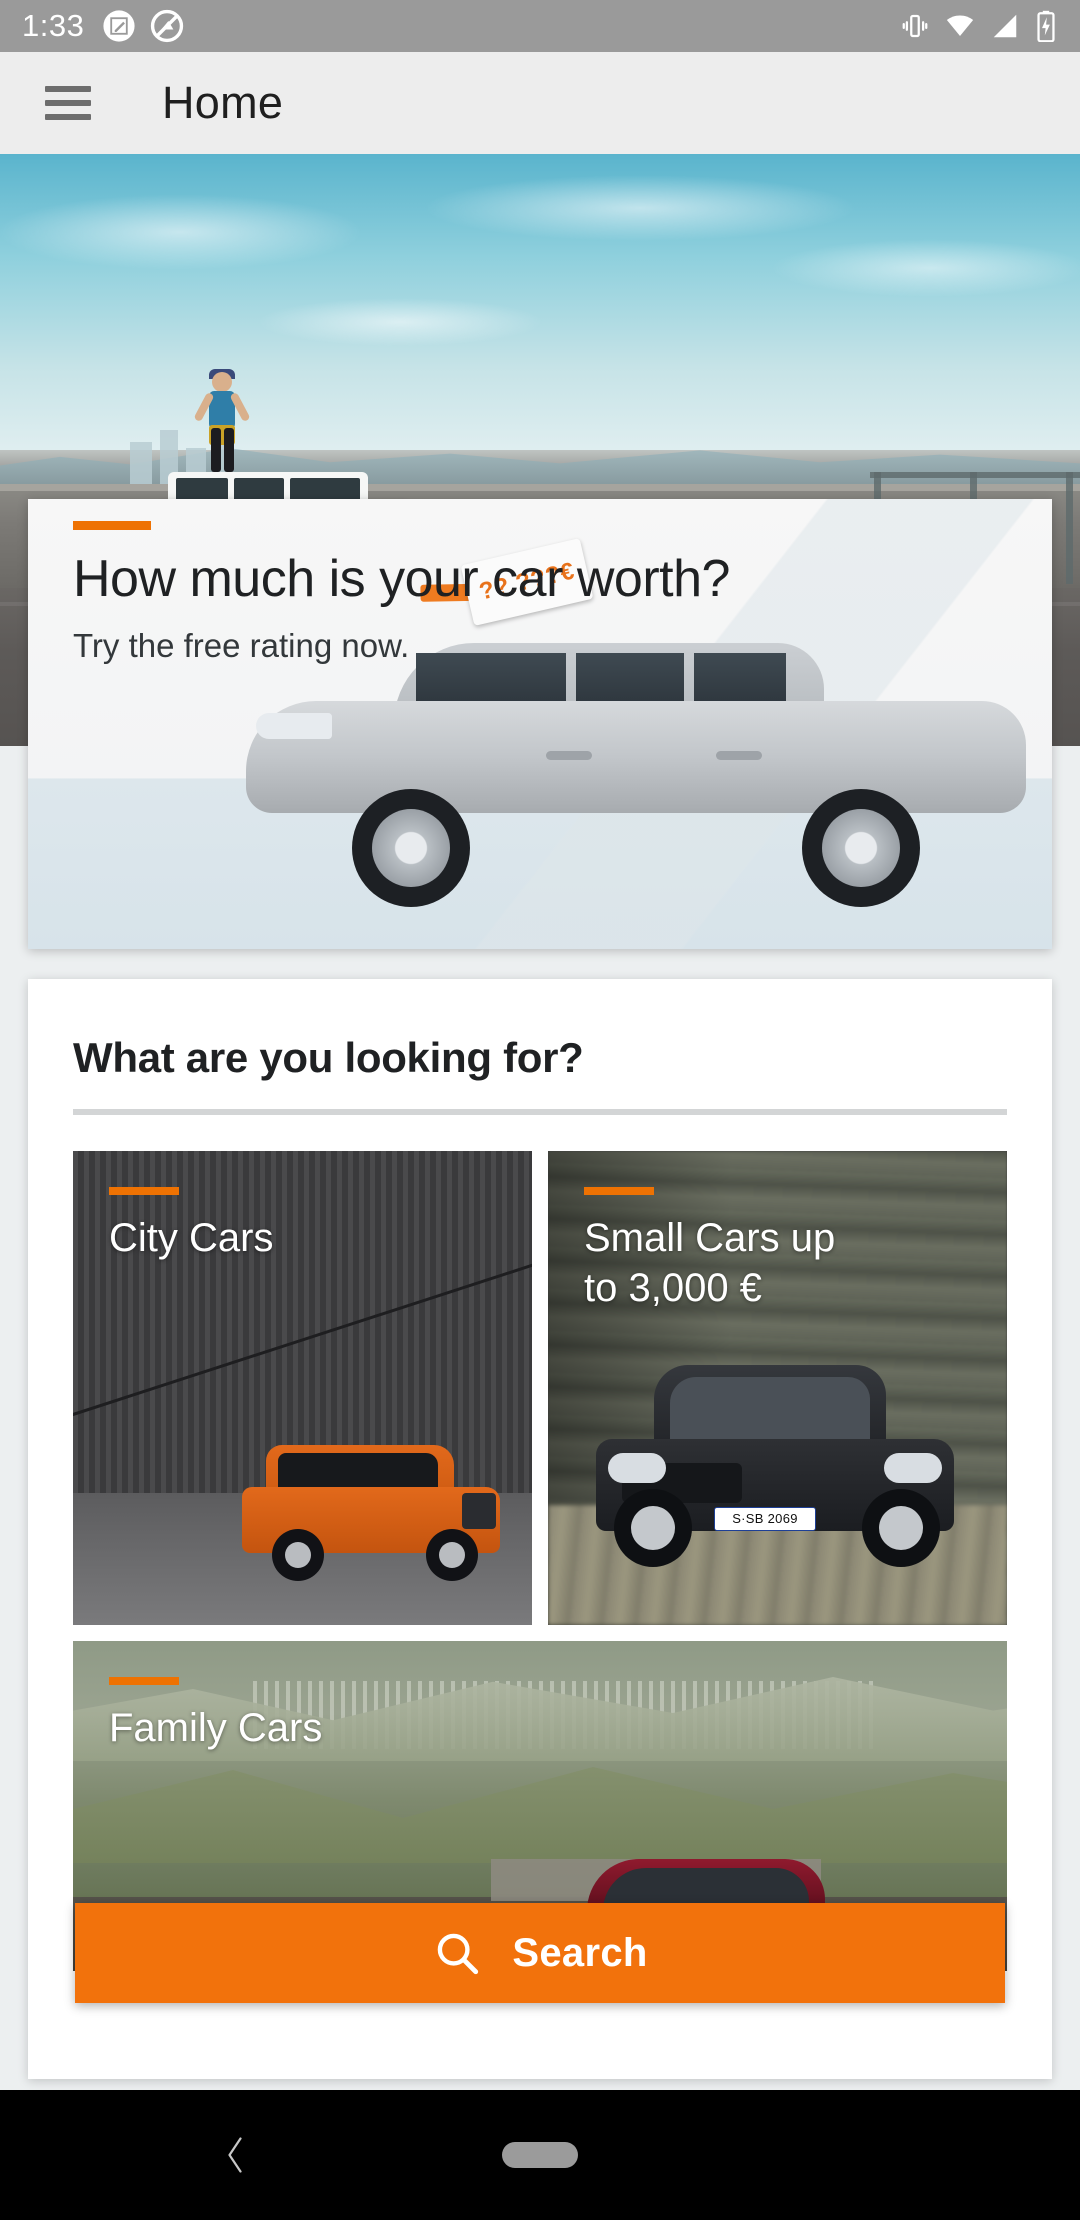 The height and width of the screenshot is (2220, 1080). Describe the element at coordinates (328, 1057) in the screenshot. I see `looking-for-heading: What are you looking for?` at that location.